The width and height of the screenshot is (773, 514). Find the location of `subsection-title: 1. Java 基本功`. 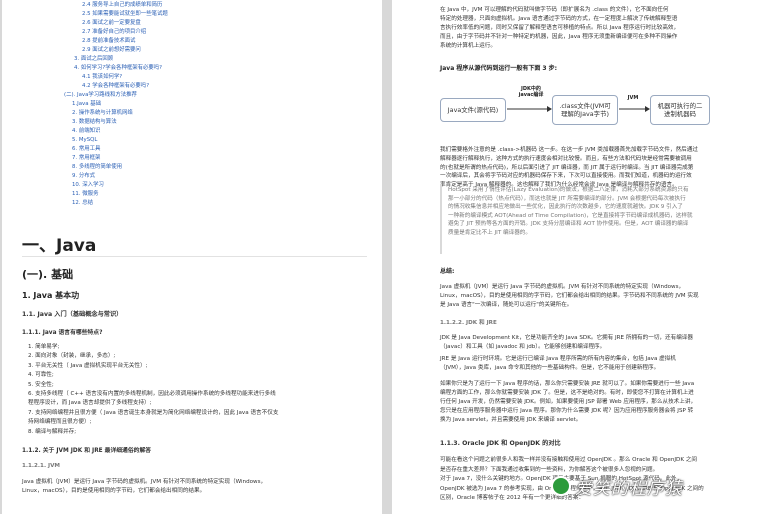

subsection-title: 1. Java 基本功 is located at coordinates (51, 295).